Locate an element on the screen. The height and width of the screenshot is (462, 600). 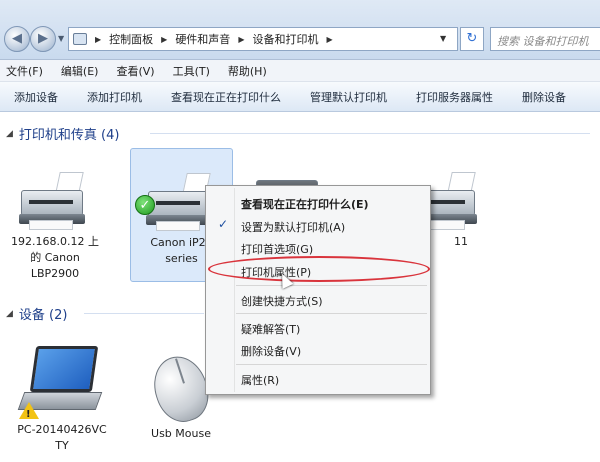
group-printers-title: 打印机和传真 (4) is located at coordinates (69, 135).